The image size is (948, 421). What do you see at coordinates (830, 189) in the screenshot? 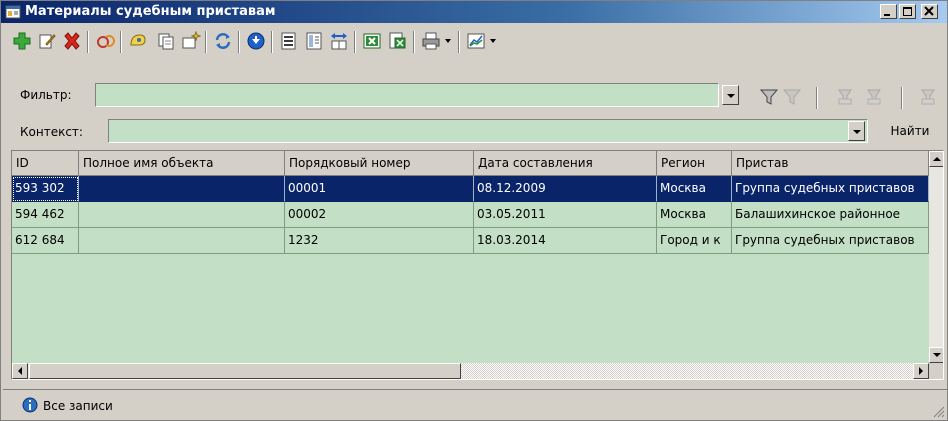
I see `cell-bailiff: Группа судебных приставов` at bounding box center [830, 189].